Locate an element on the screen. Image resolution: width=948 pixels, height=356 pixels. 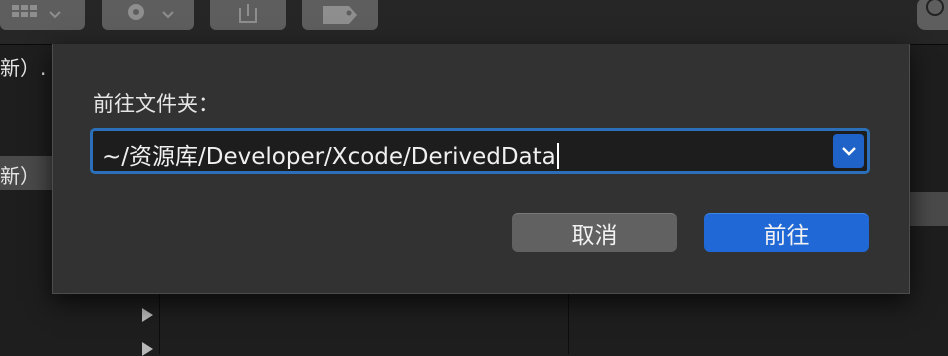
gear-icon is located at coordinates (136, 15).